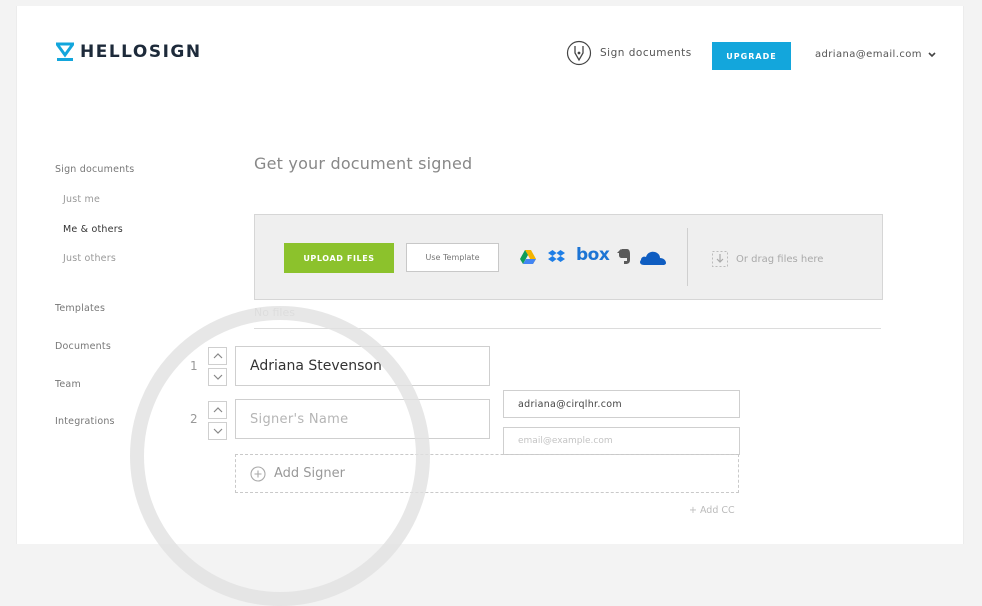 This screenshot has height=606, width=982. Describe the element at coordinates (720, 259) in the screenshot. I see `download-arrow-icon` at that location.